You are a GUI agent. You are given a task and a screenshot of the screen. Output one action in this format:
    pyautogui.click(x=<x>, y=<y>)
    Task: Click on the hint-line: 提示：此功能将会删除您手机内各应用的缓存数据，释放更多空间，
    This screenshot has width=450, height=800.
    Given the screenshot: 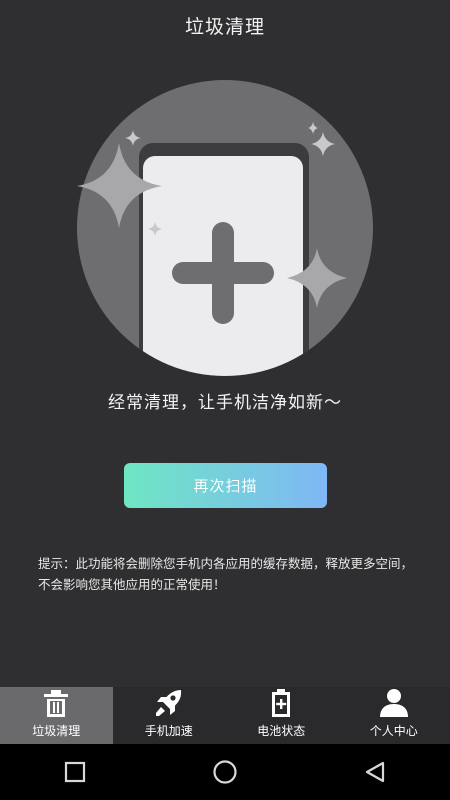 What is the action you would take?
    pyautogui.click(x=226, y=563)
    